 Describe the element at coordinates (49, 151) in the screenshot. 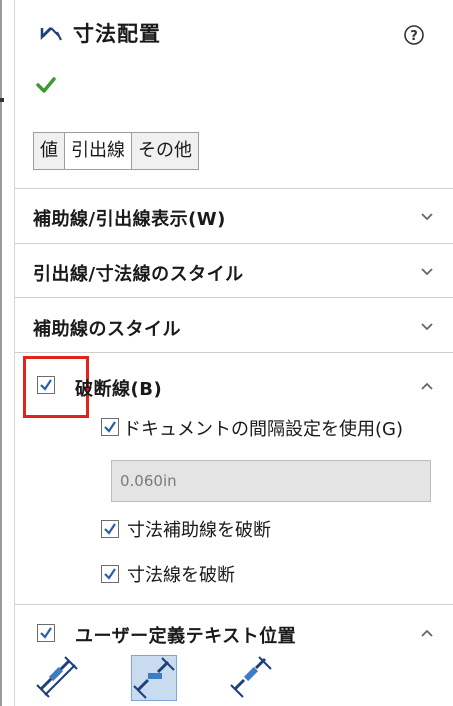

I see `tab-value: 値` at that location.